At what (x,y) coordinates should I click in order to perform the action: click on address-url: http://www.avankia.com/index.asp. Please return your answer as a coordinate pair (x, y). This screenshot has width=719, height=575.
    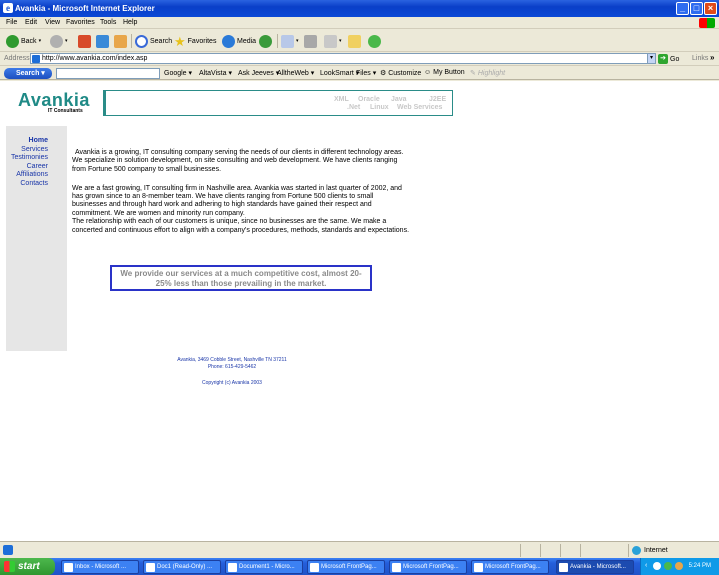
    Looking at the image, I should click on (95, 58).